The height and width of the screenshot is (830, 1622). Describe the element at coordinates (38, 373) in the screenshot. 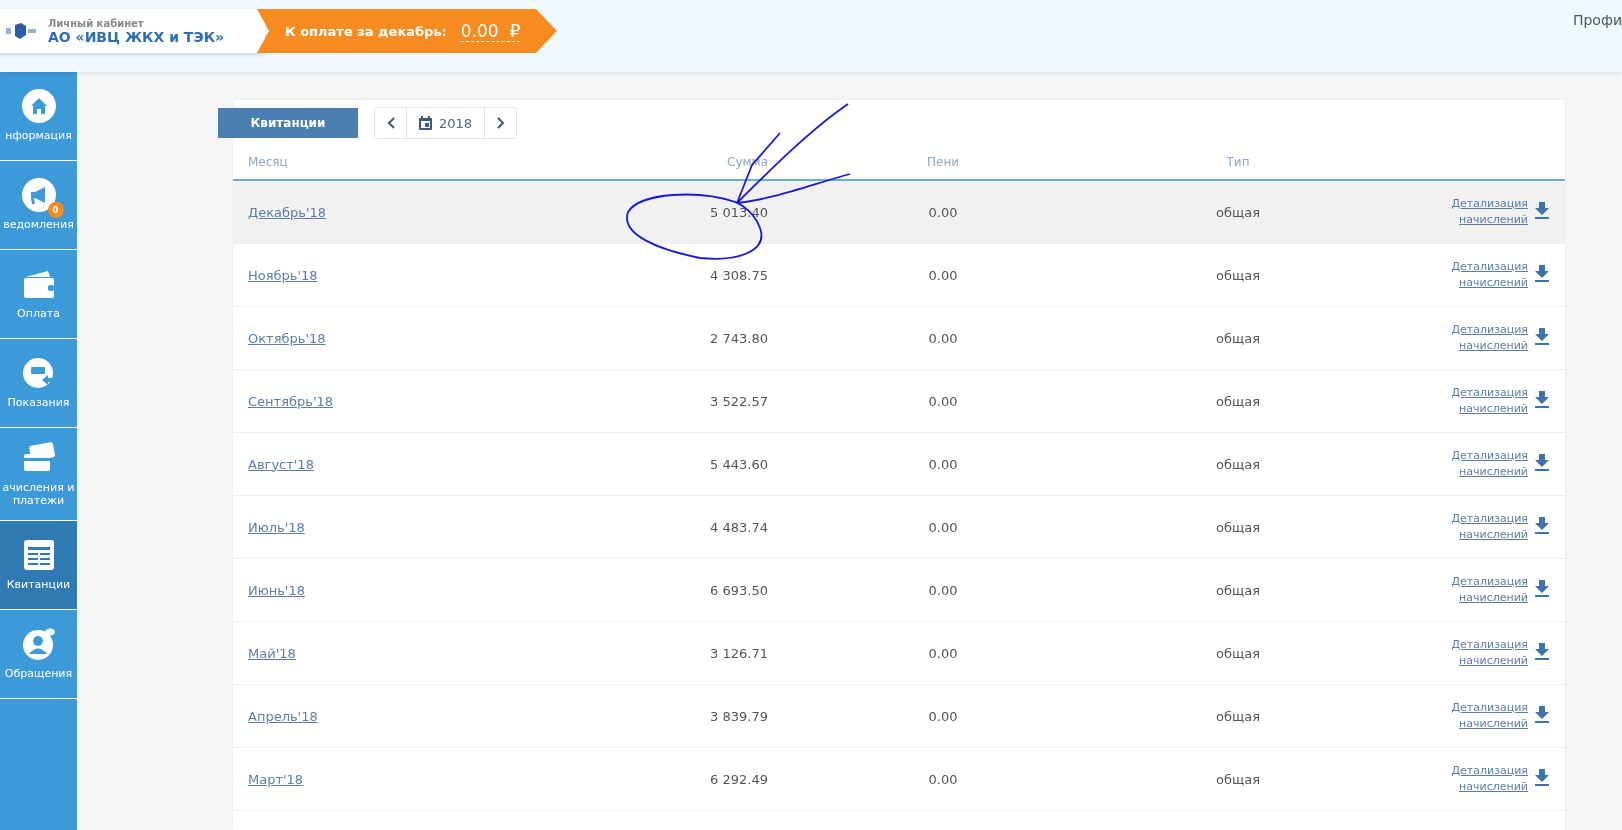

I see `meter-chat-icon` at that location.